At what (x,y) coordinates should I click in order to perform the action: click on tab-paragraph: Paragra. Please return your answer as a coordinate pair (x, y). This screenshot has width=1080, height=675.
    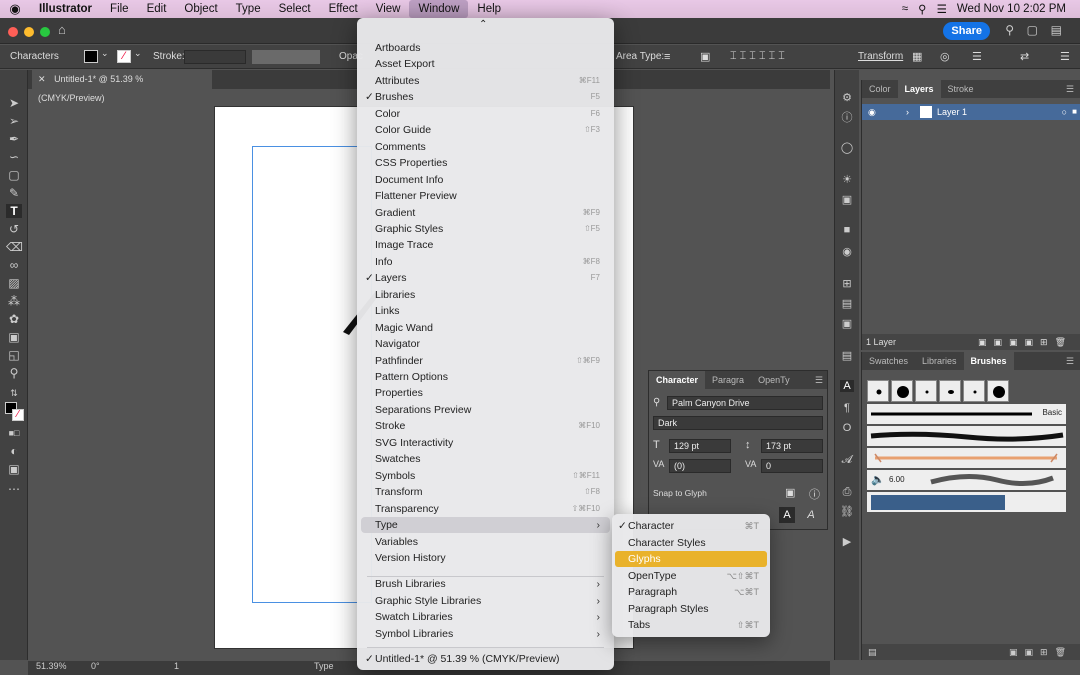
    Looking at the image, I should click on (728, 380).